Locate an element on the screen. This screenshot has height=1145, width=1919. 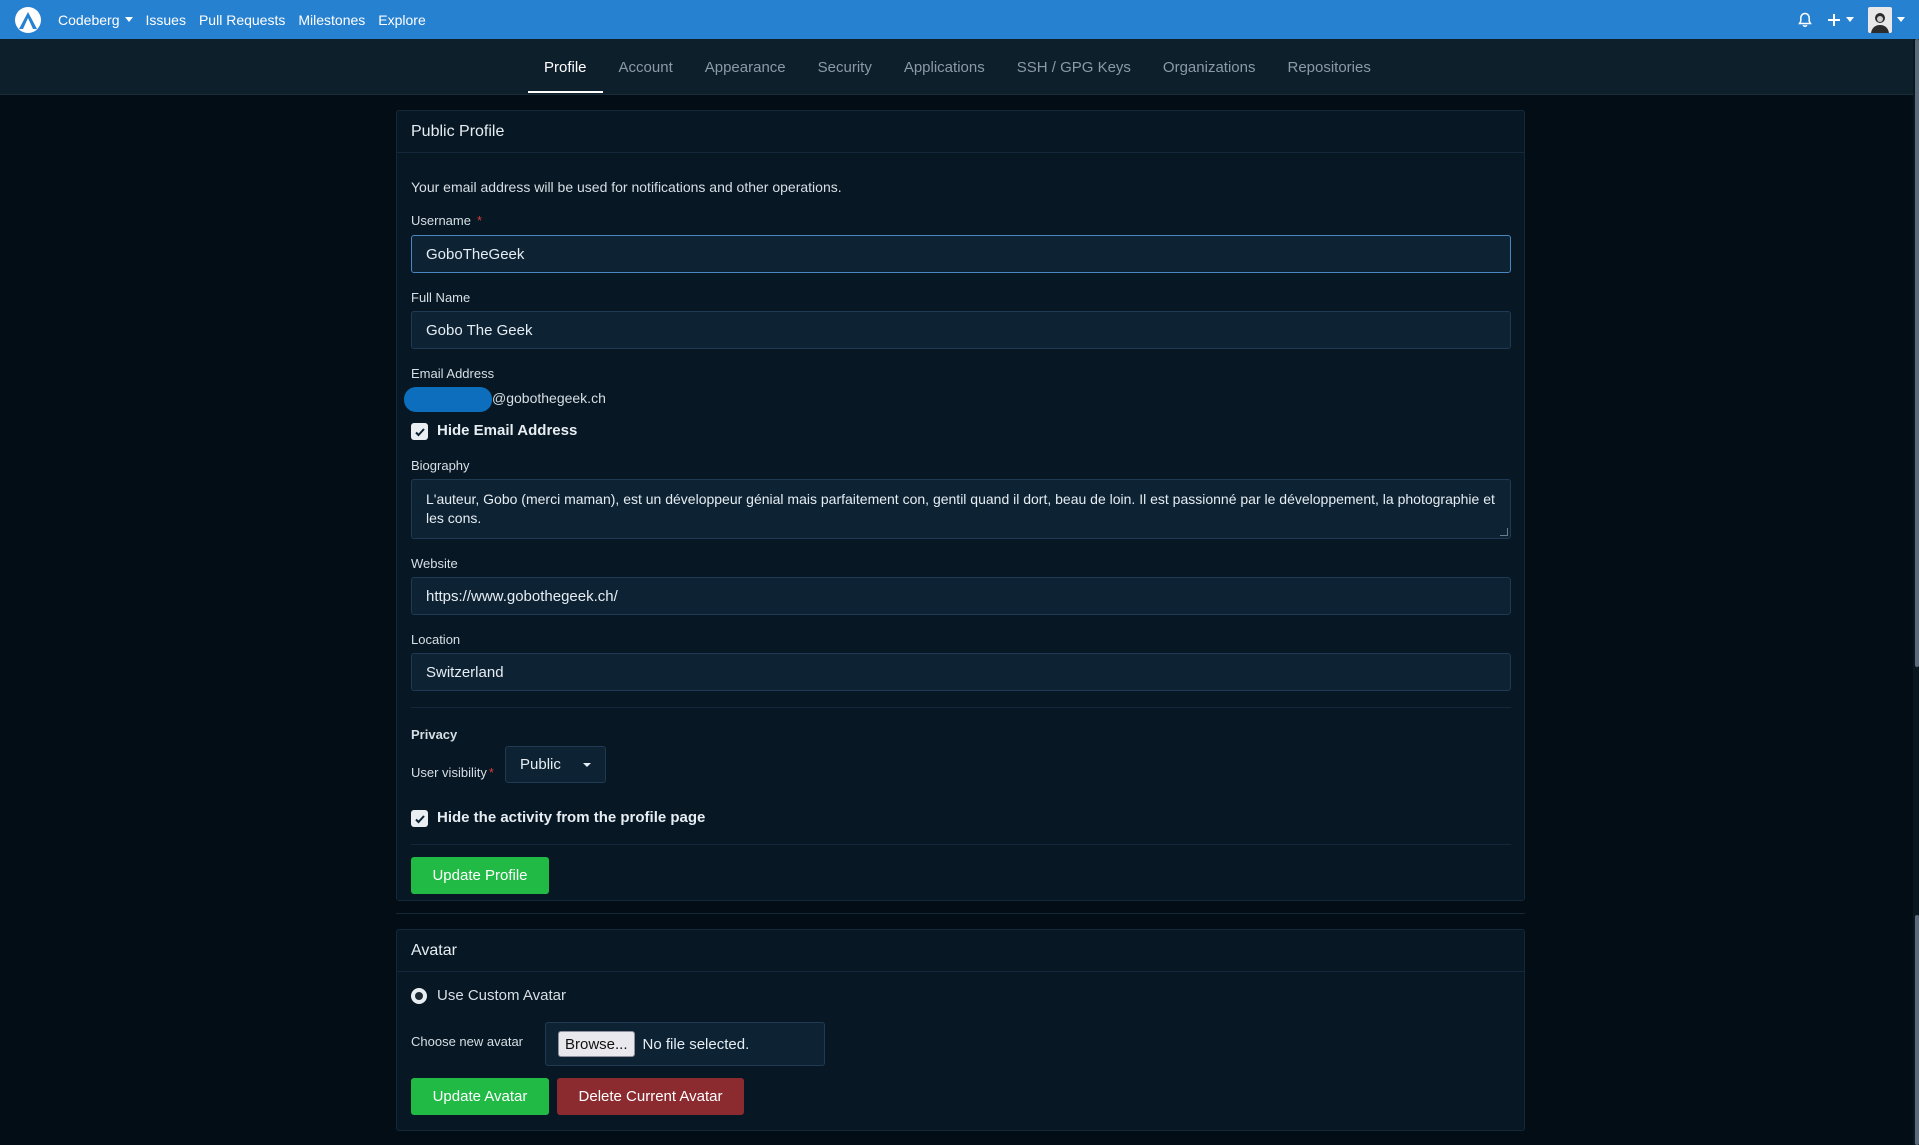
hide-activity-label: Hide the activity from the profile page is located at coordinates (571, 817).